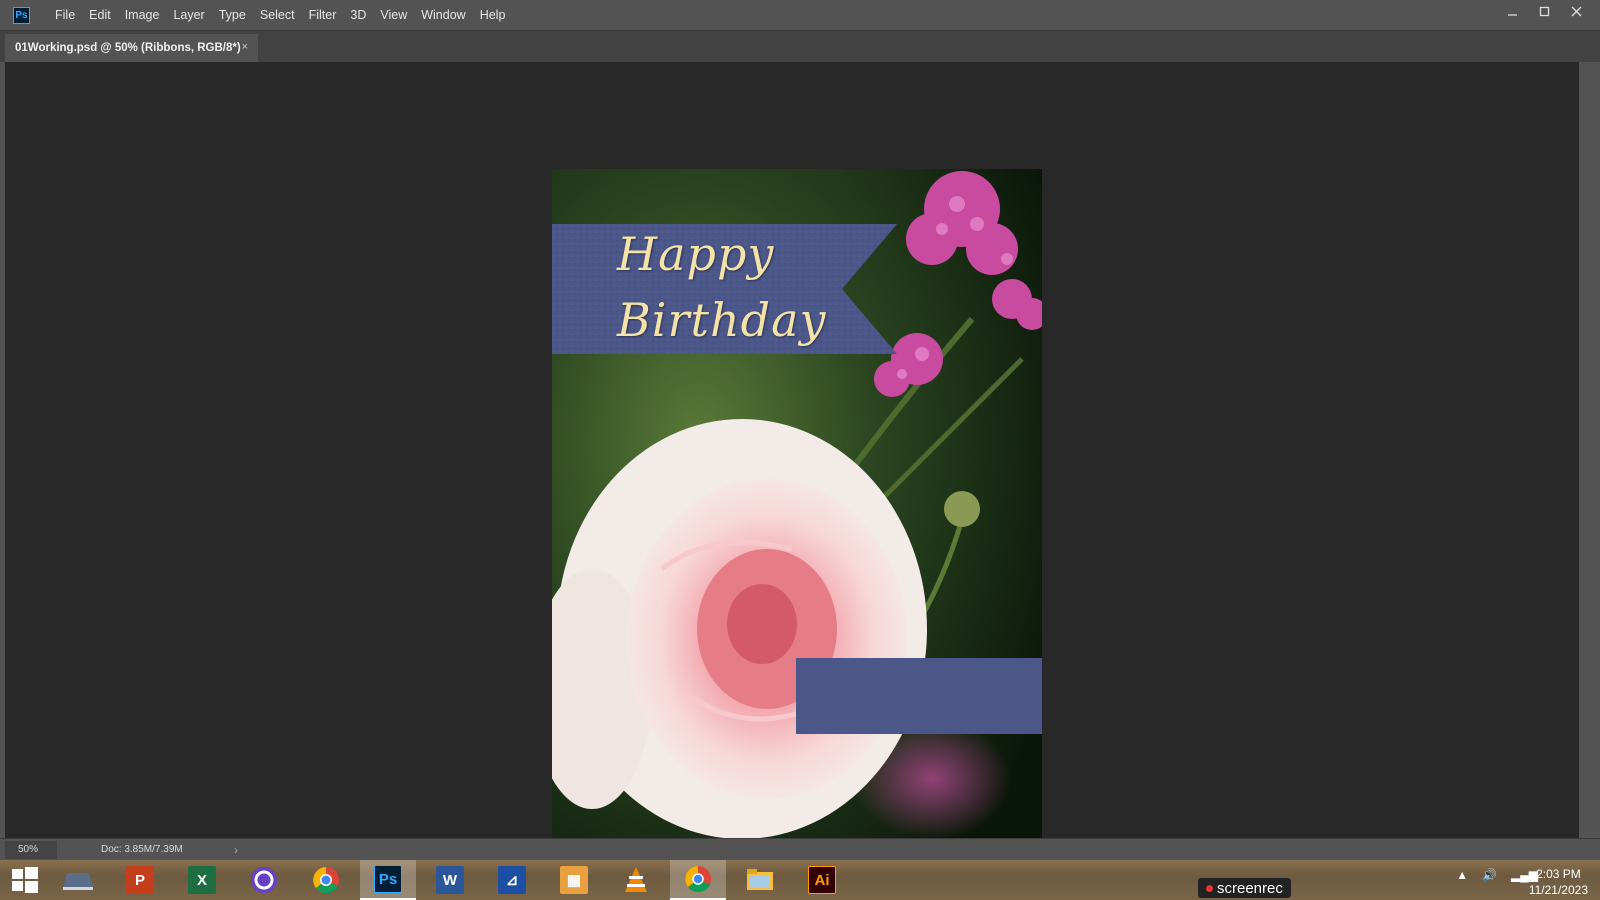 The height and width of the screenshot is (900, 1600). What do you see at coordinates (822, 880) in the screenshot?
I see `illustrator-icon: Ai` at bounding box center [822, 880].